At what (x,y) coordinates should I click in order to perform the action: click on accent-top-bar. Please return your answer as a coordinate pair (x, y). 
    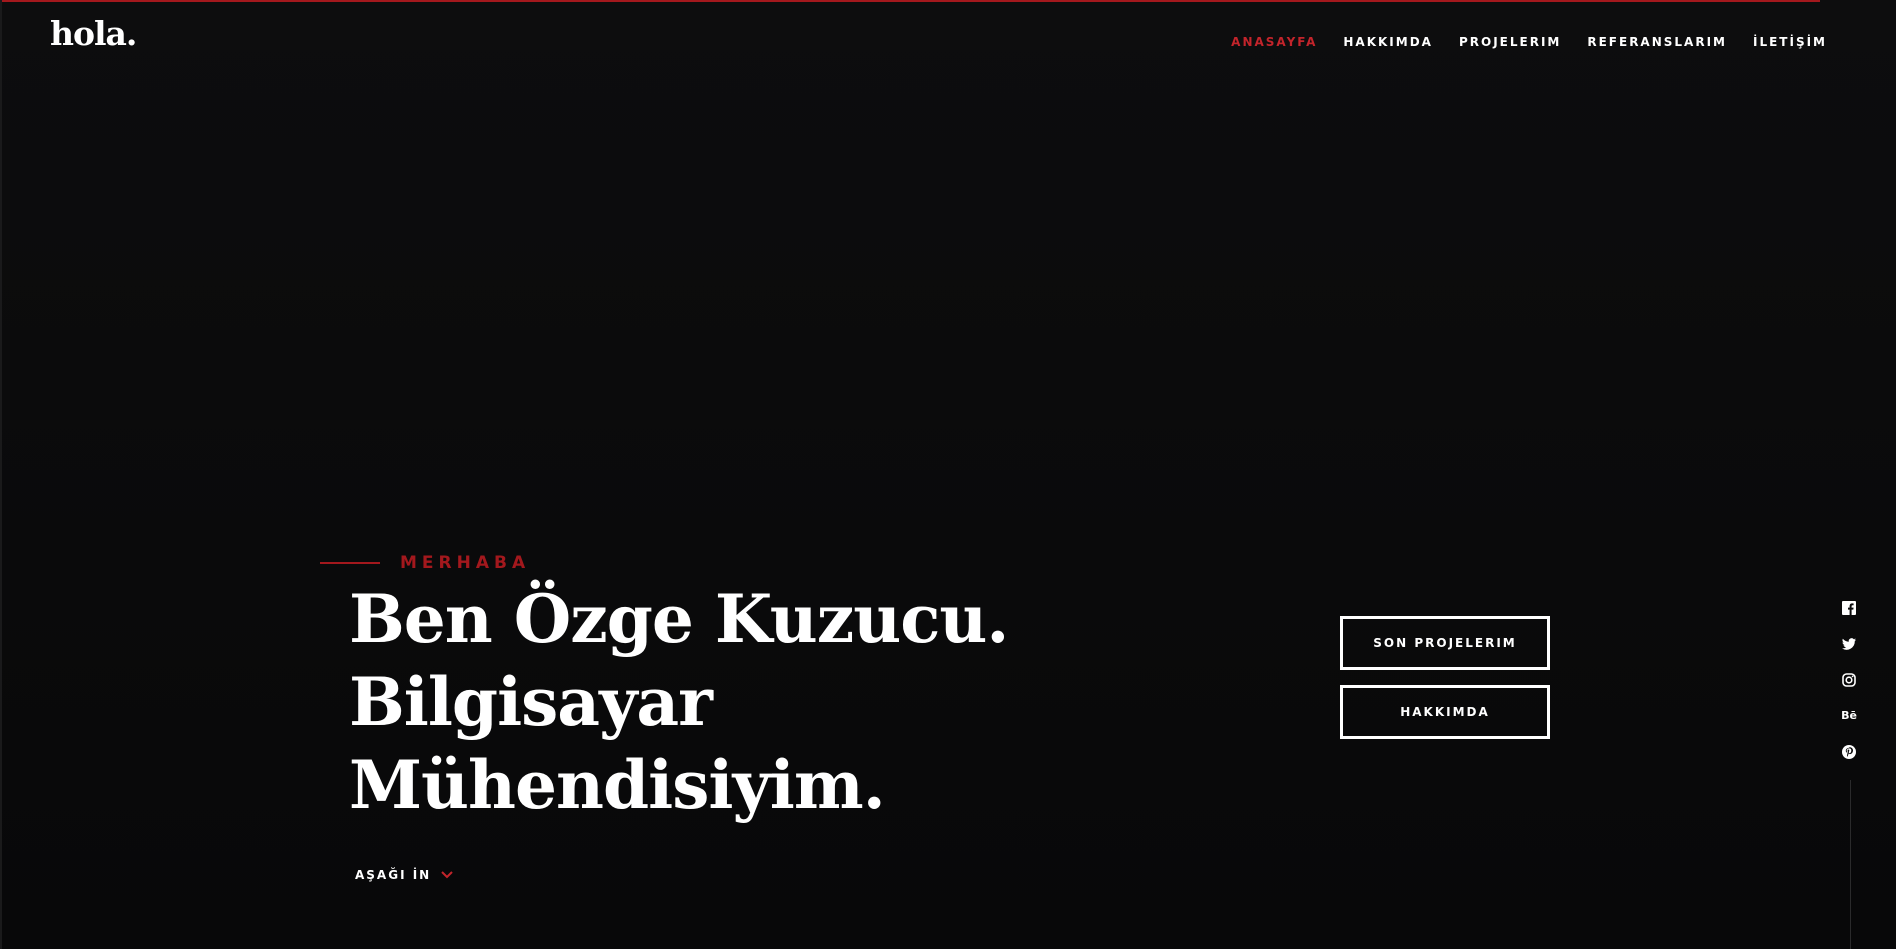
    Looking at the image, I should click on (910, 1).